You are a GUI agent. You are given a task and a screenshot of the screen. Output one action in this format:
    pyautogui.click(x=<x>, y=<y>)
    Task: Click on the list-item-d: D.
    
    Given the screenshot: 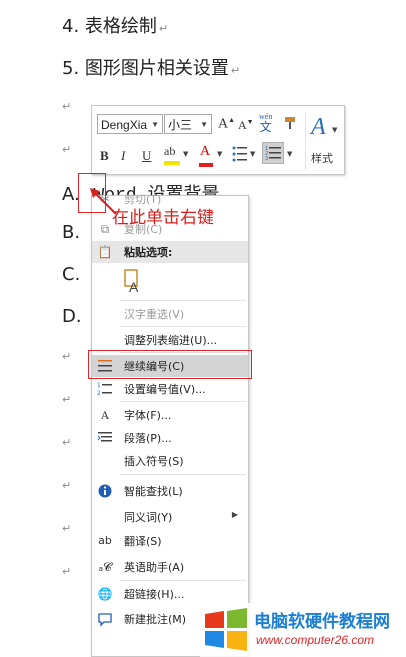 What is the action you would take?
    pyautogui.click(x=72, y=316)
    